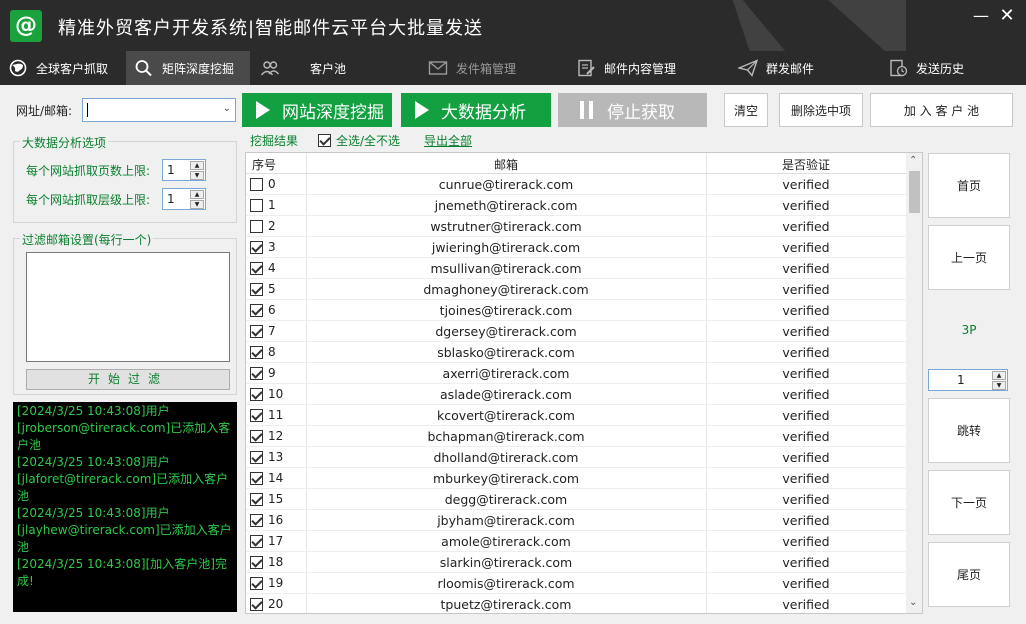 The height and width of the screenshot is (624, 1026). I want to click on tab-matrix-mining: 矩阵深度挖掘, so click(188, 68).